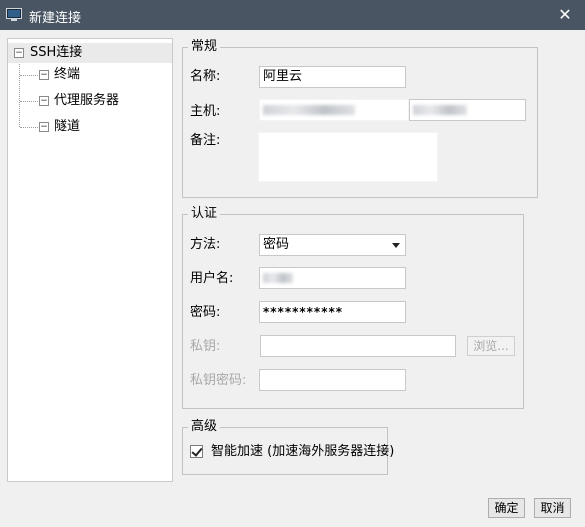 The width and height of the screenshot is (585, 527). What do you see at coordinates (204, 214) in the screenshot?
I see `group-title: 认证` at bounding box center [204, 214].